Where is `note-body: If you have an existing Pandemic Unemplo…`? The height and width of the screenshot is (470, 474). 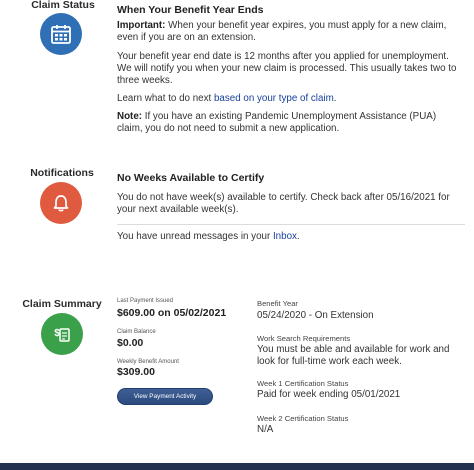
note-body: If you have an existing Pandemic Unemplo… is located at coordinates (277, 123).